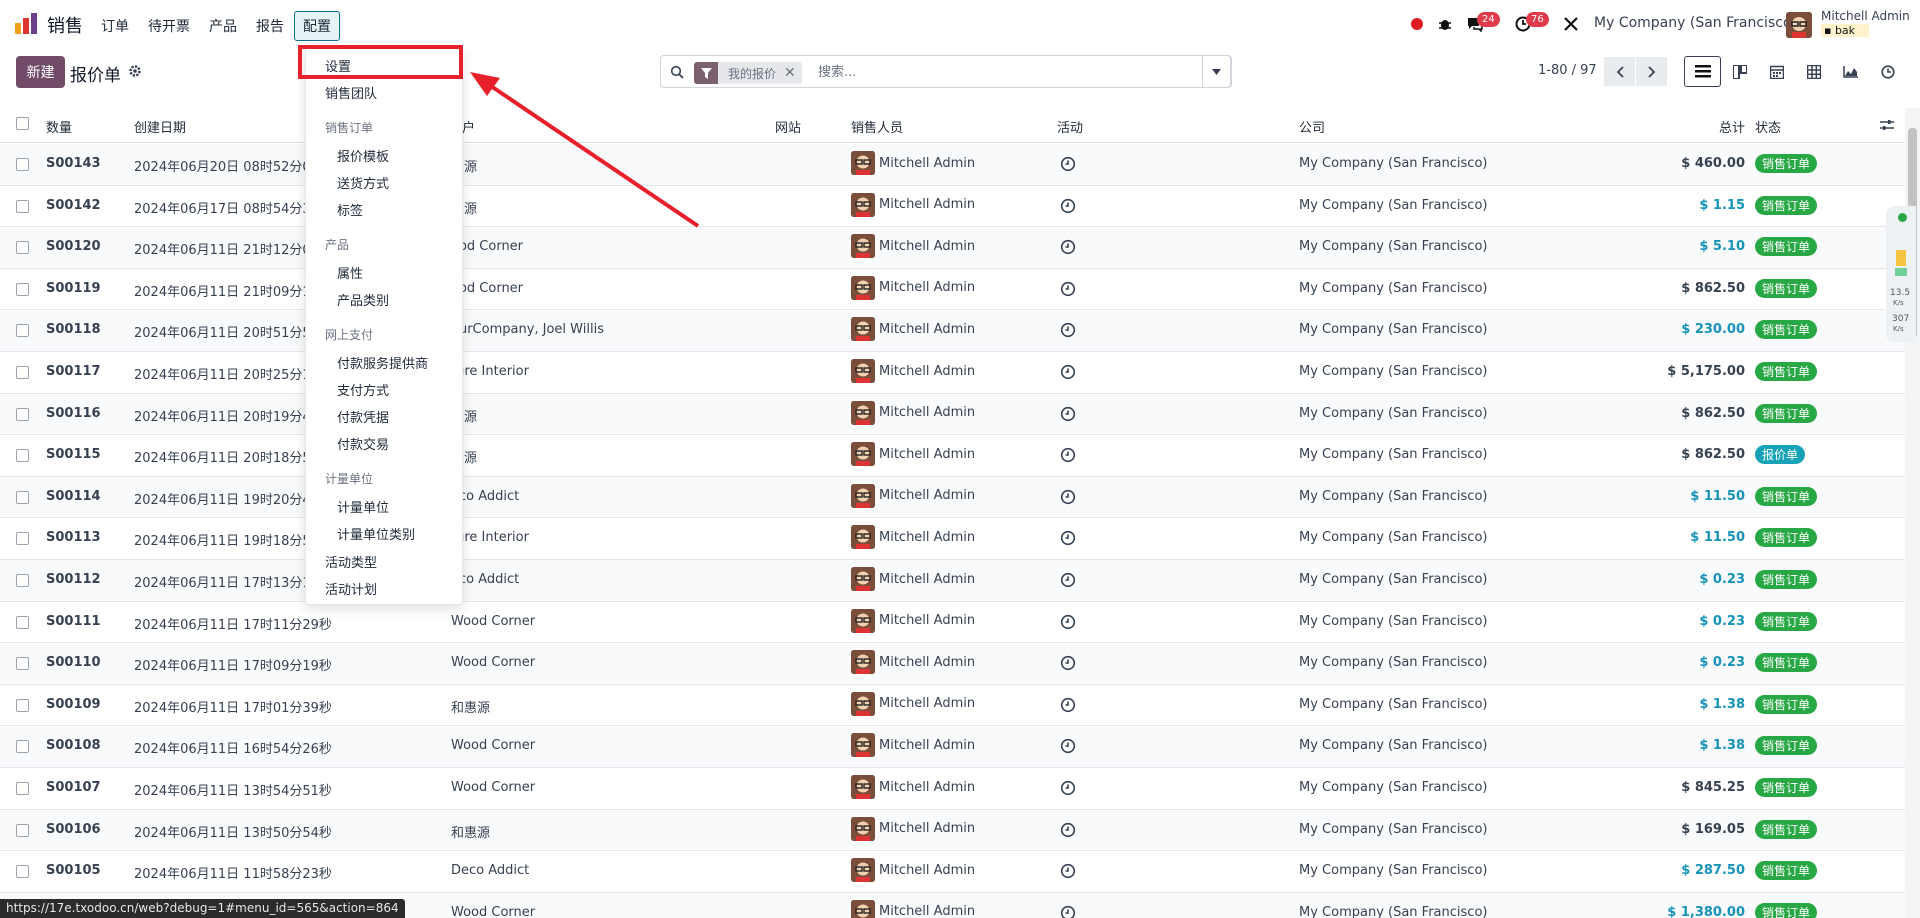  What do you see at coordinates (351, 588) in the screenshot?
I see `dropdown-item: 活动计划` at bounding box center [351, 588].